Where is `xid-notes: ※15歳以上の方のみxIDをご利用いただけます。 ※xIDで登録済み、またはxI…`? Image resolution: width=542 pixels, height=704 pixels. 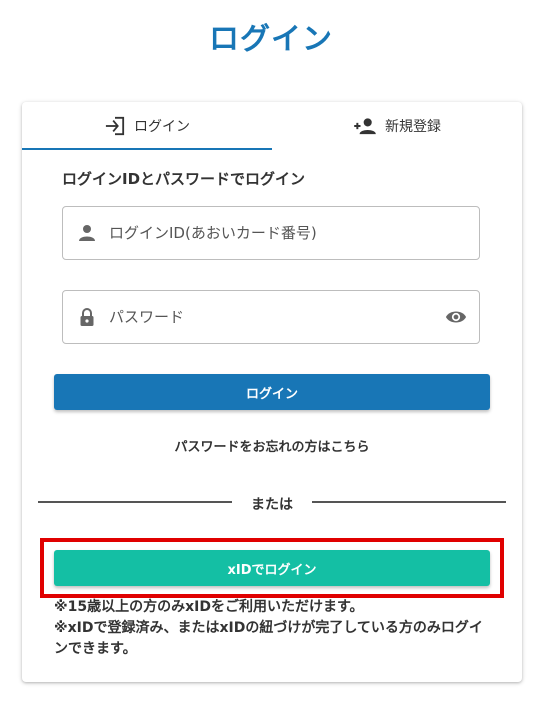 xid-notes: ※15歳以上の方のみxIDをご利用いただけます。 ※xIDで登録済み、またはxI… is located at coordinates (274, 628).